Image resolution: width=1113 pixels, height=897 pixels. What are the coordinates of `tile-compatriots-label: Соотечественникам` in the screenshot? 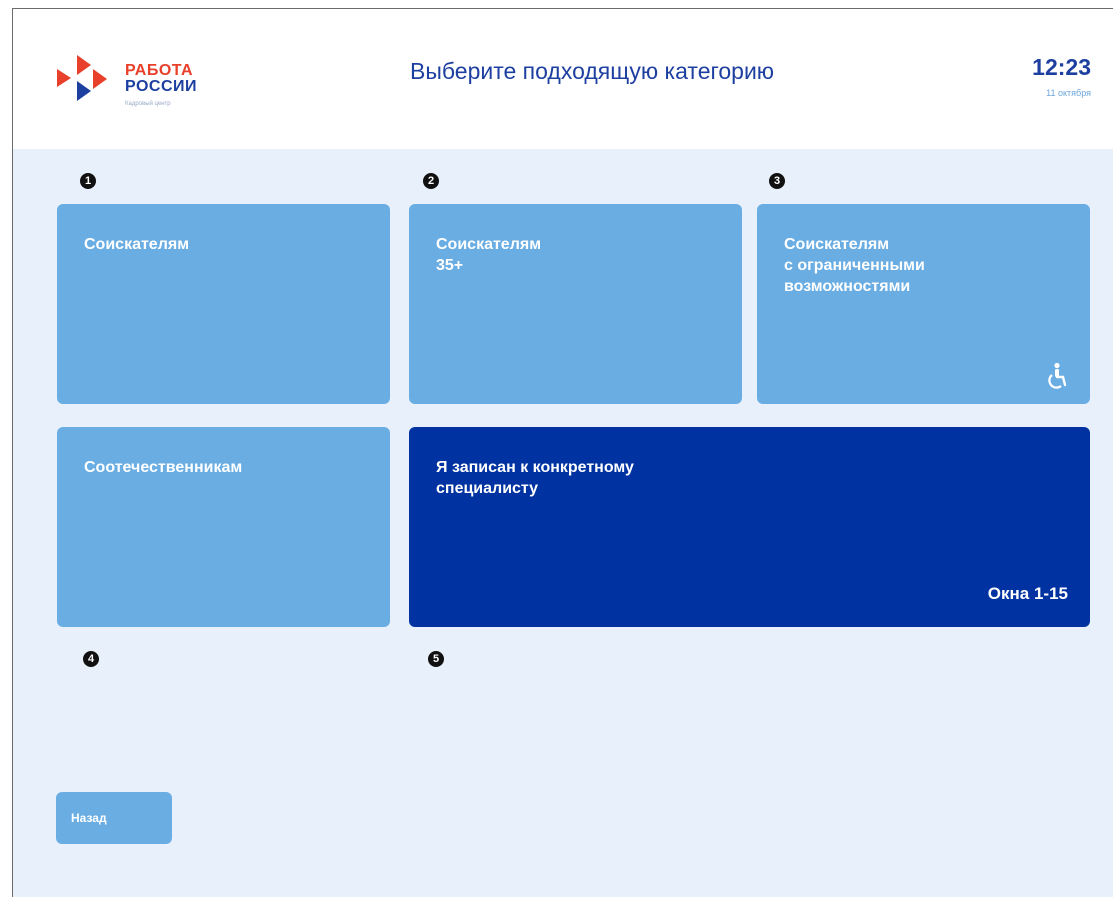 It's located at (163, 467).